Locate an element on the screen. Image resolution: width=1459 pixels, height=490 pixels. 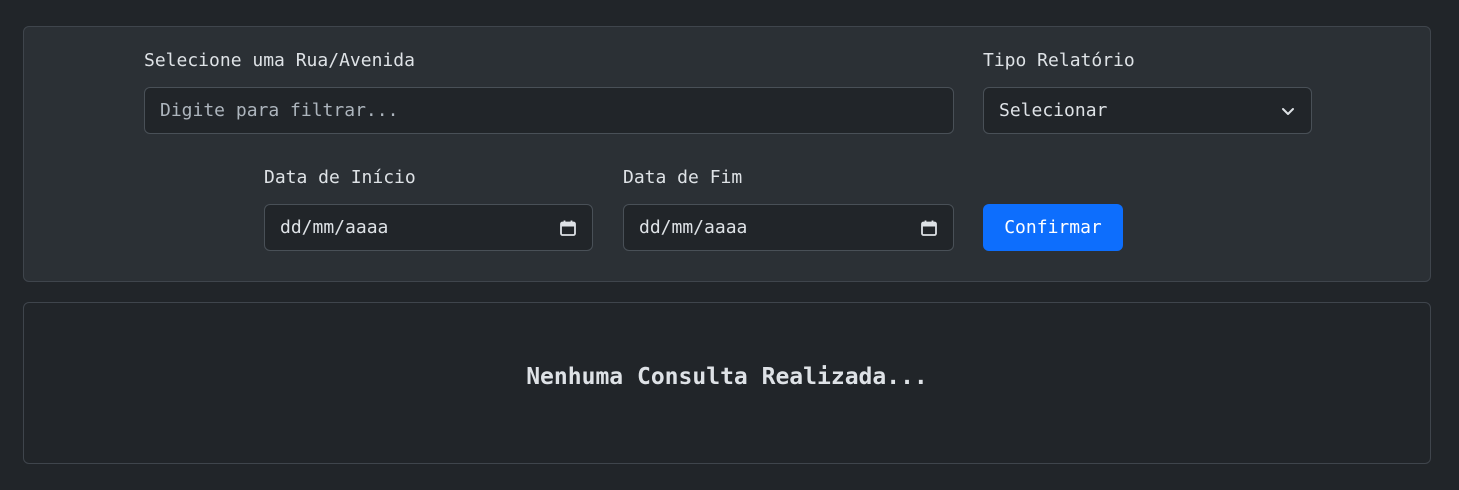
street-filter-input is located at coordinates (549, 110).